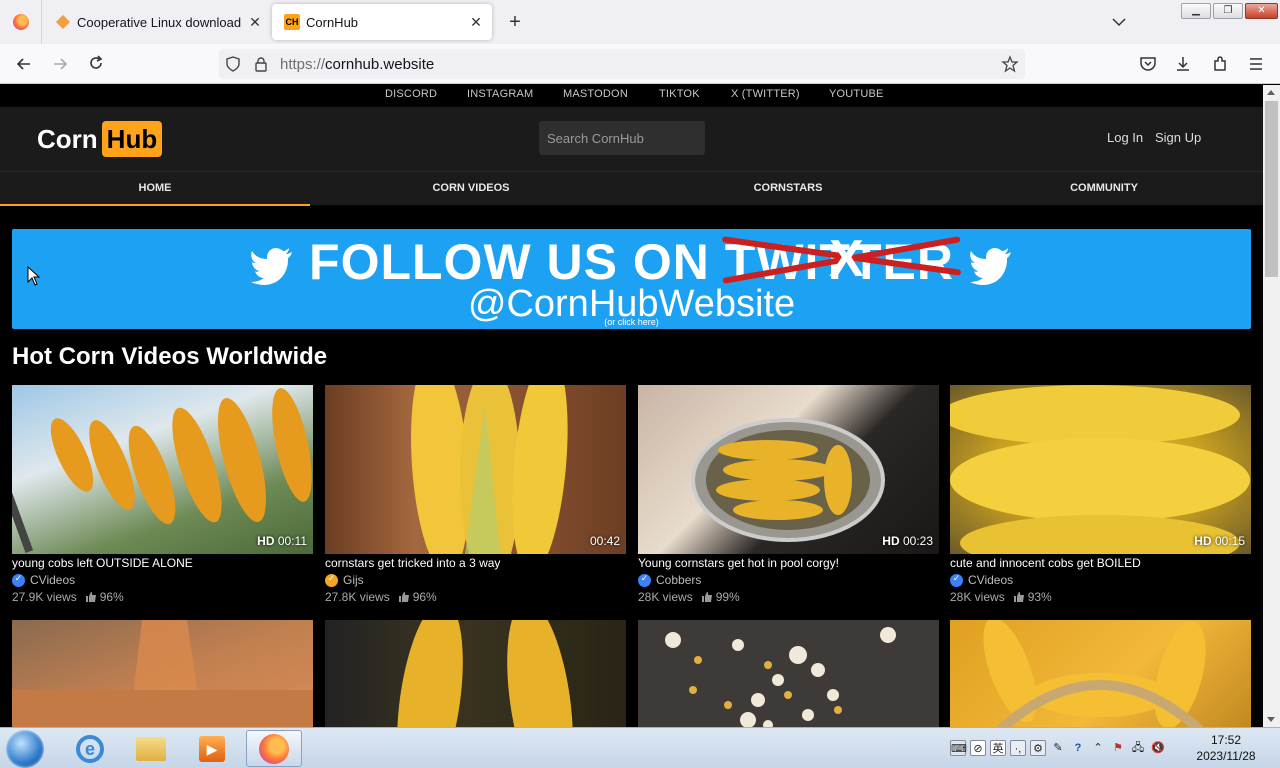 This screenshot has height=768, width=1280. What do you see at coordinates (1104, 189) in the screenshot?
I see `nav-community: COMMUNITY` at bounding box center [1104, 189].